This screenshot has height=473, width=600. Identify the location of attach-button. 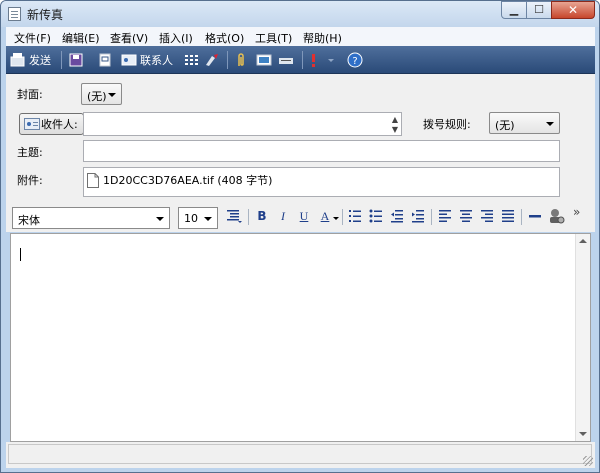
(241, 60).